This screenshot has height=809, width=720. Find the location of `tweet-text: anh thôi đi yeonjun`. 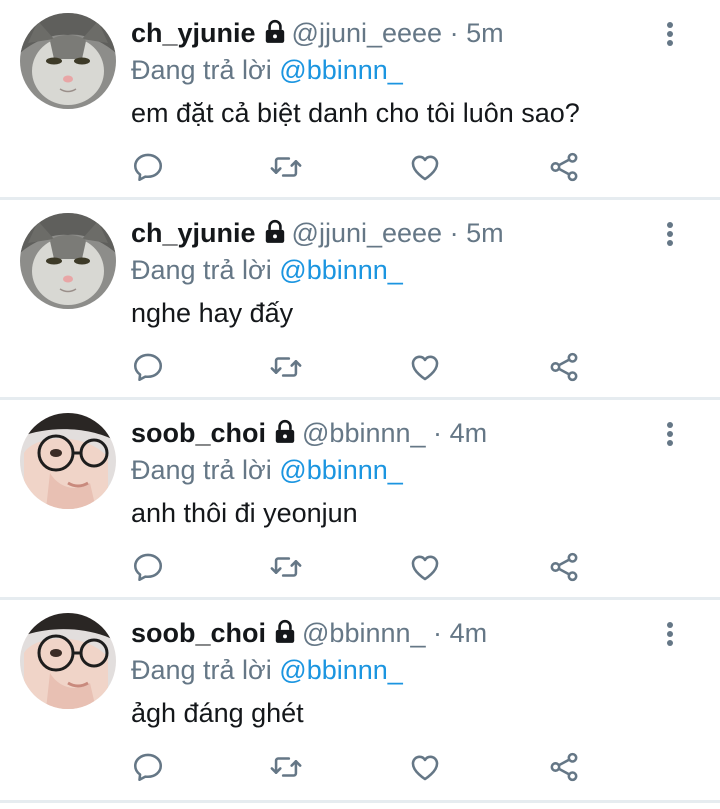

tweet-text: anh thôi đi yeonjun is located at coordinates (244, 513).